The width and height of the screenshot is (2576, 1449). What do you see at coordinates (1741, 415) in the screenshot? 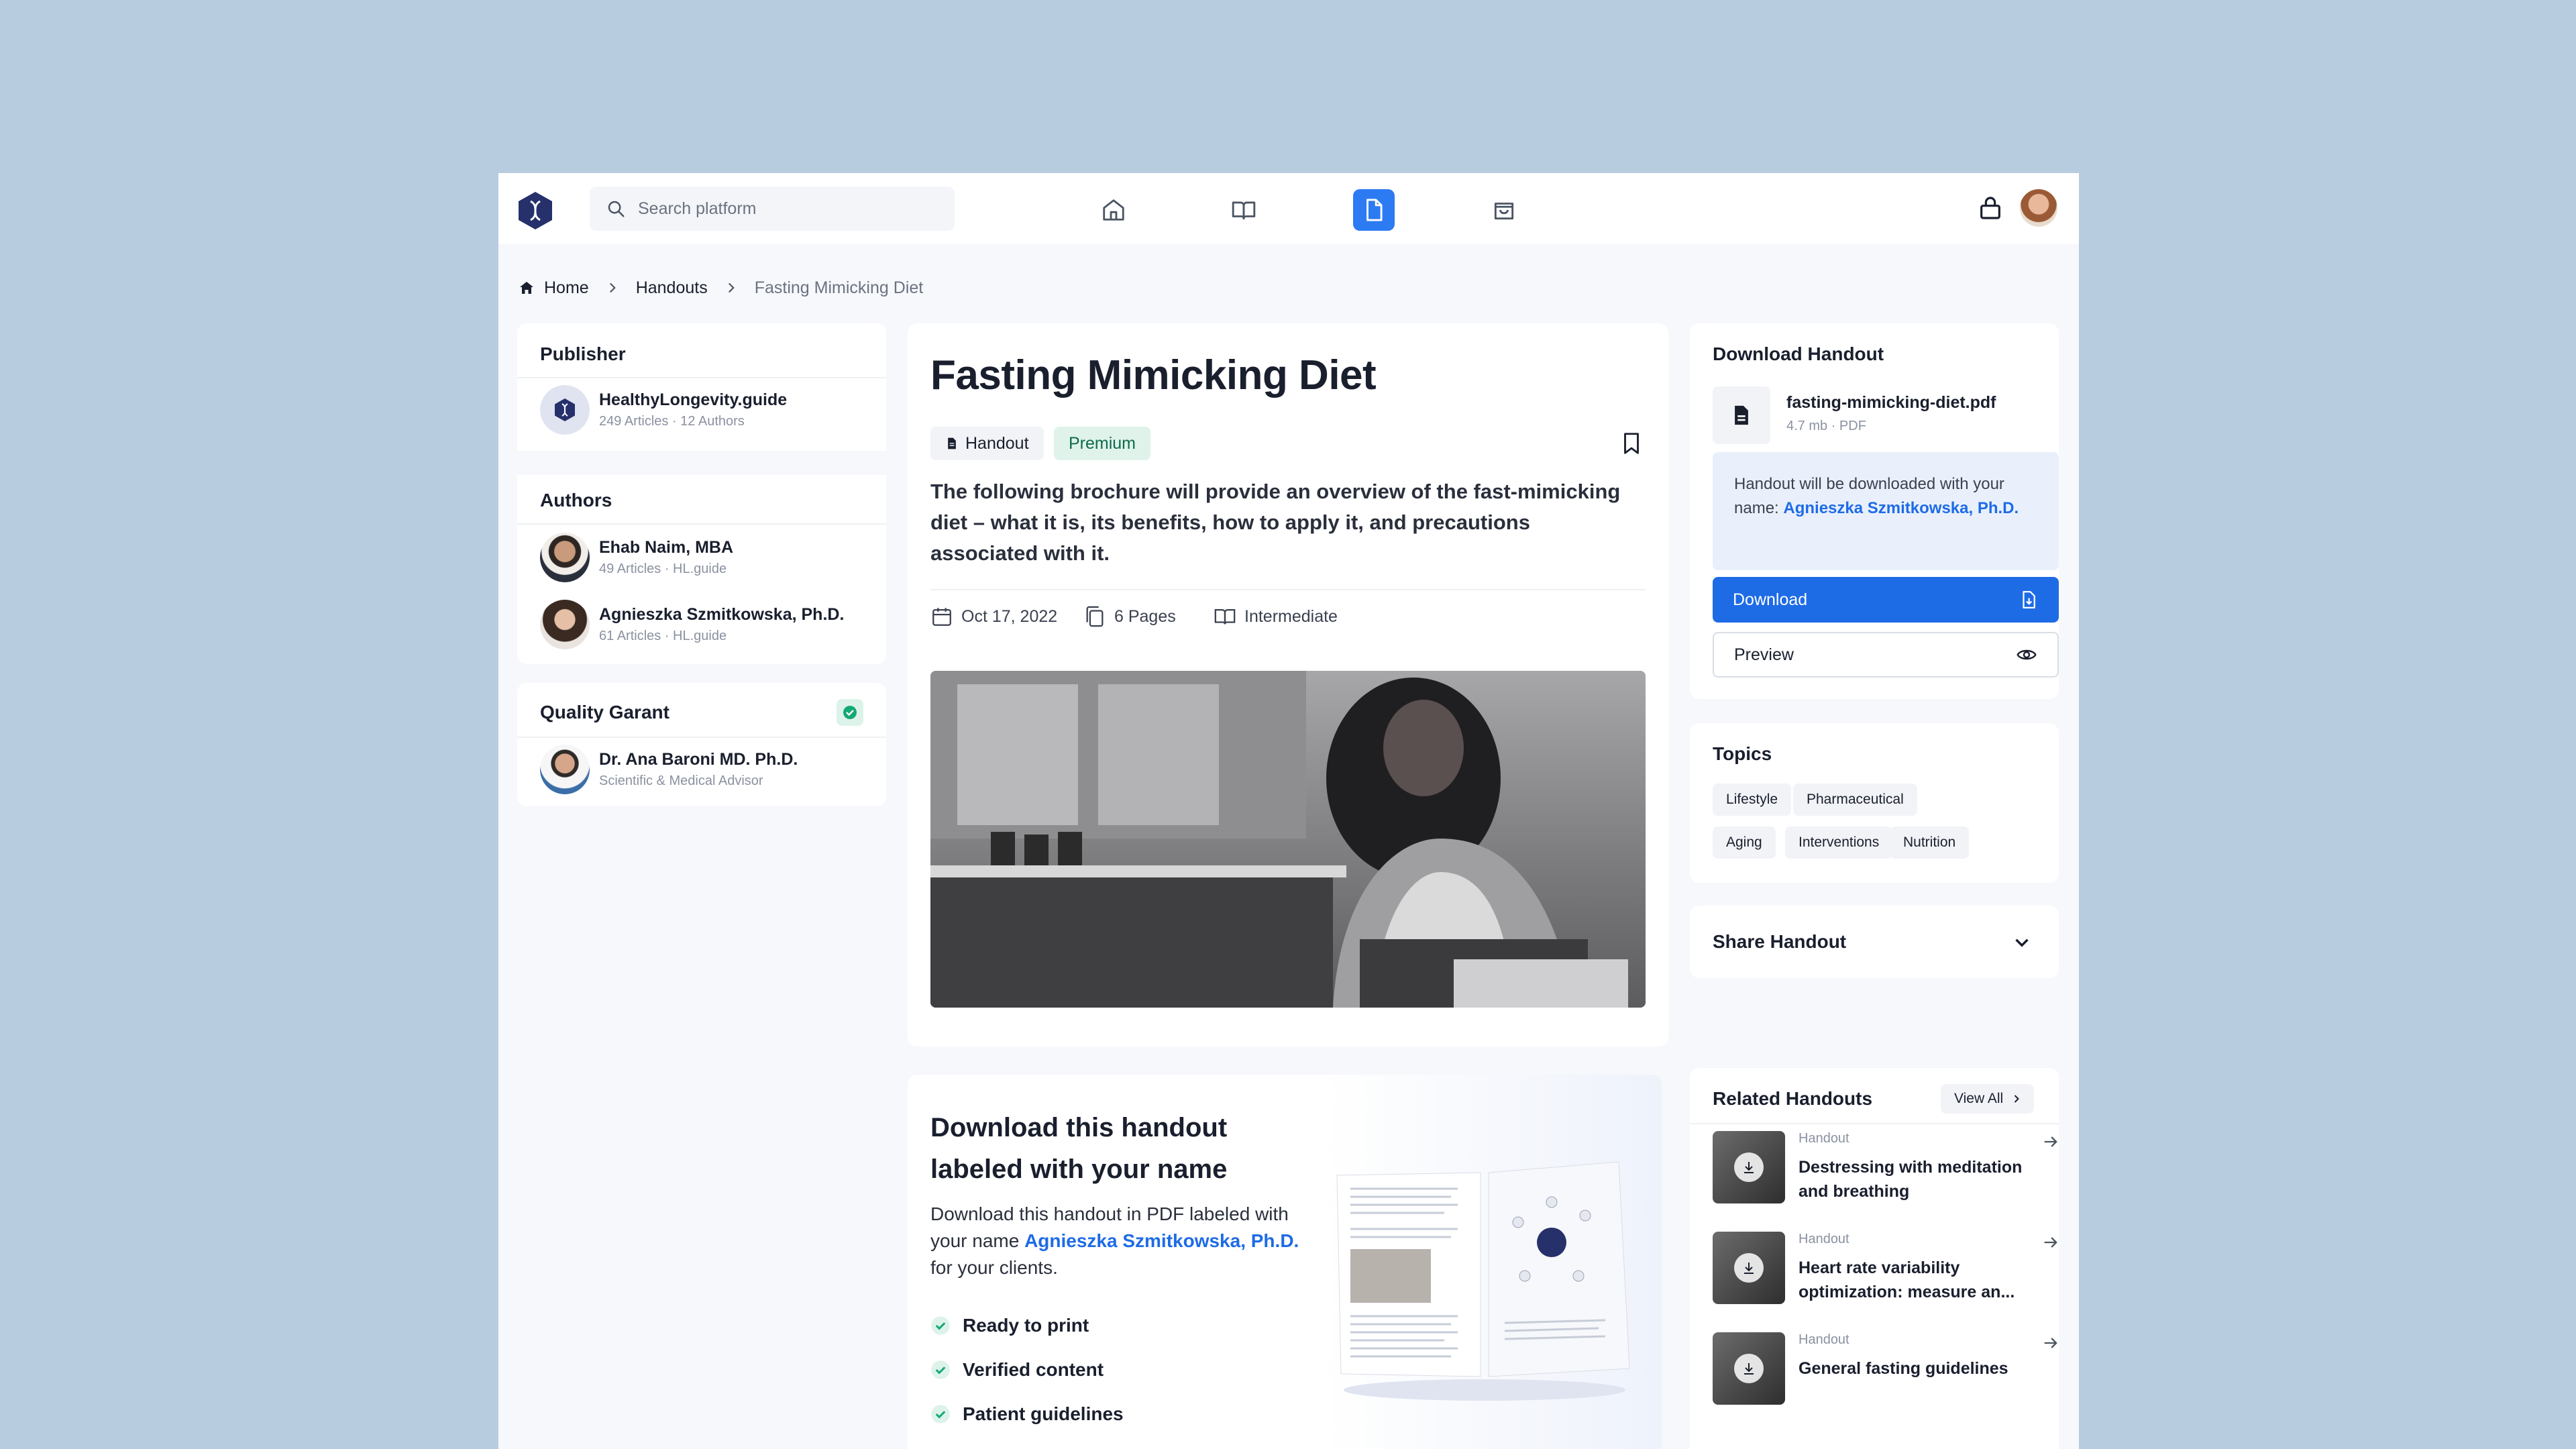
I see `file-icon` at bounding box center [1741, 415].